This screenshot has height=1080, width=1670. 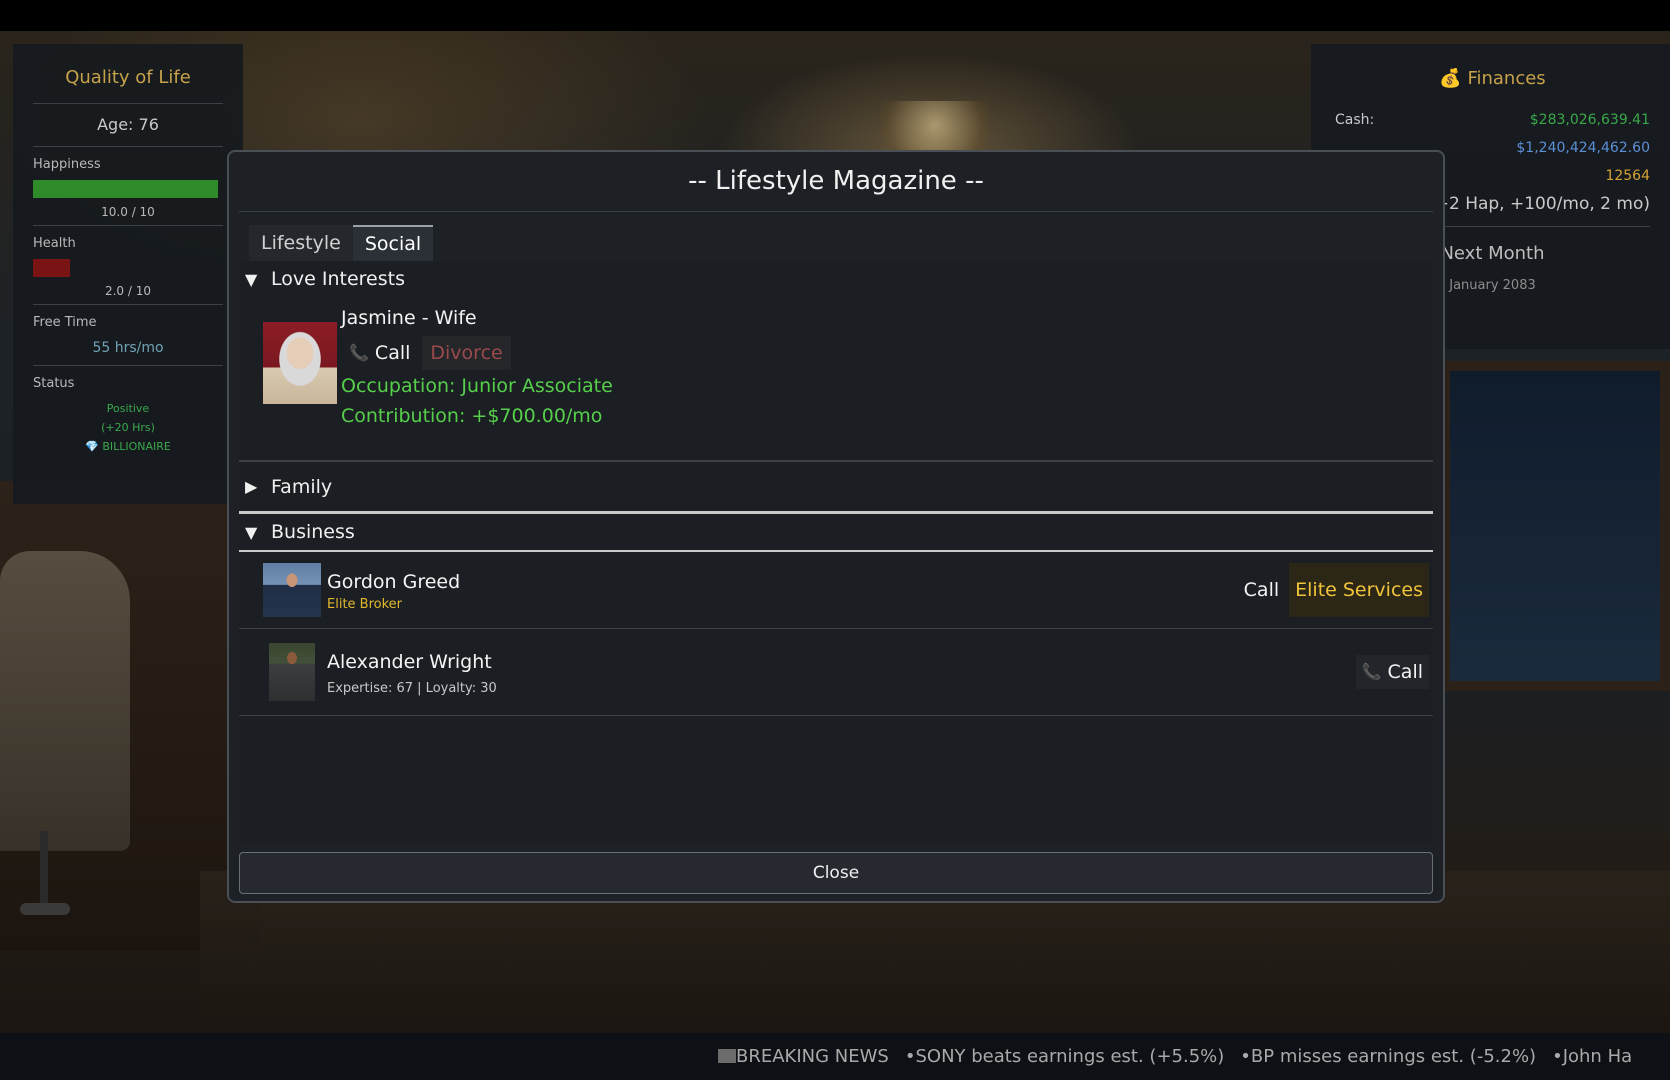 I want to click on contribution-text: Contribution: +$700.00/mo, so click(x=472, y=416).